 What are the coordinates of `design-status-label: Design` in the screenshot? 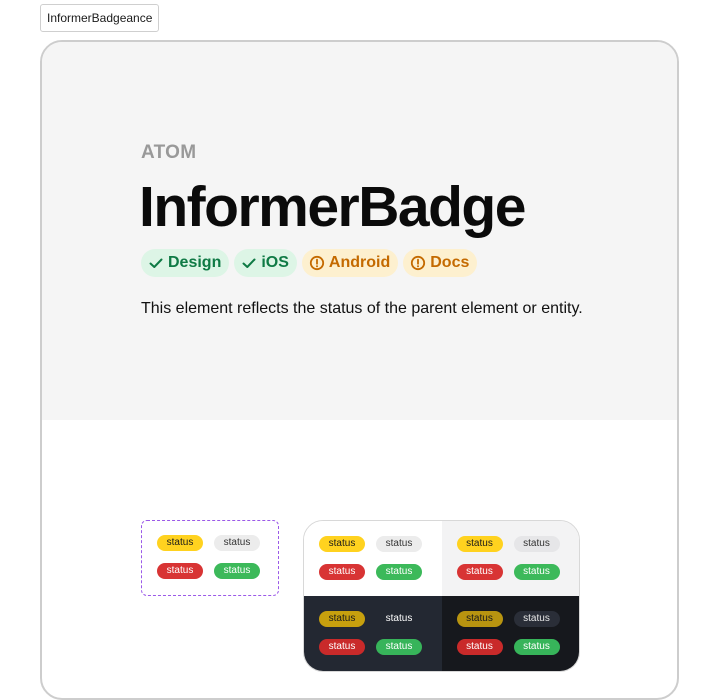 It's located at (195, 262).